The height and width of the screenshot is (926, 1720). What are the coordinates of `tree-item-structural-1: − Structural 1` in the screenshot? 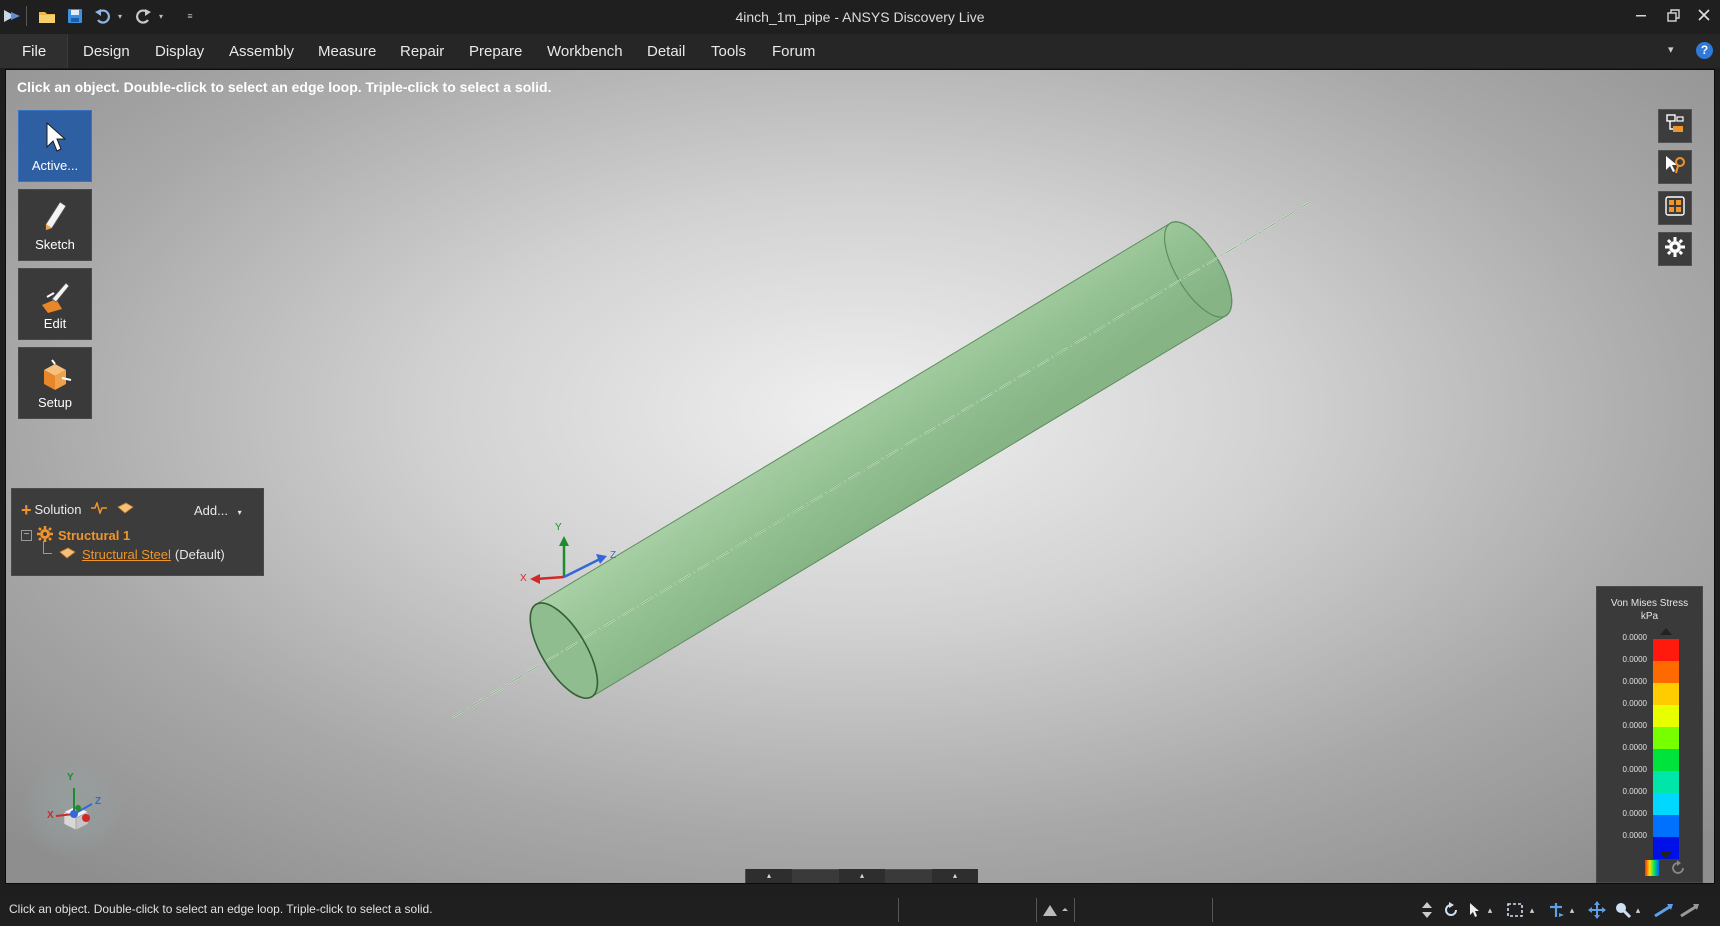 It's located at (75, 535).